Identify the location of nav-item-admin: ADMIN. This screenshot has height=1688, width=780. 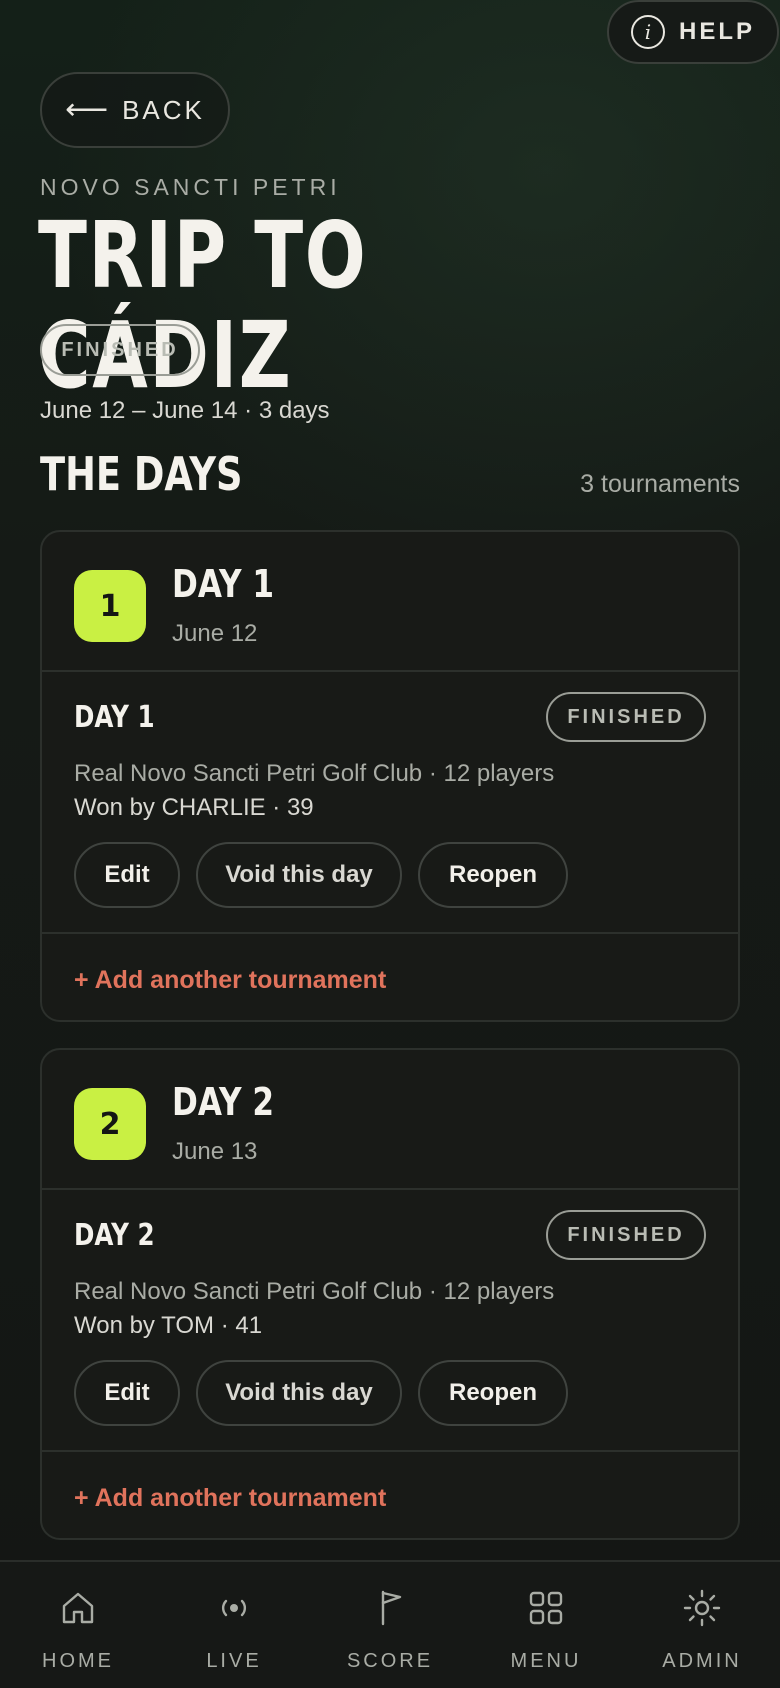
(702, 1625).